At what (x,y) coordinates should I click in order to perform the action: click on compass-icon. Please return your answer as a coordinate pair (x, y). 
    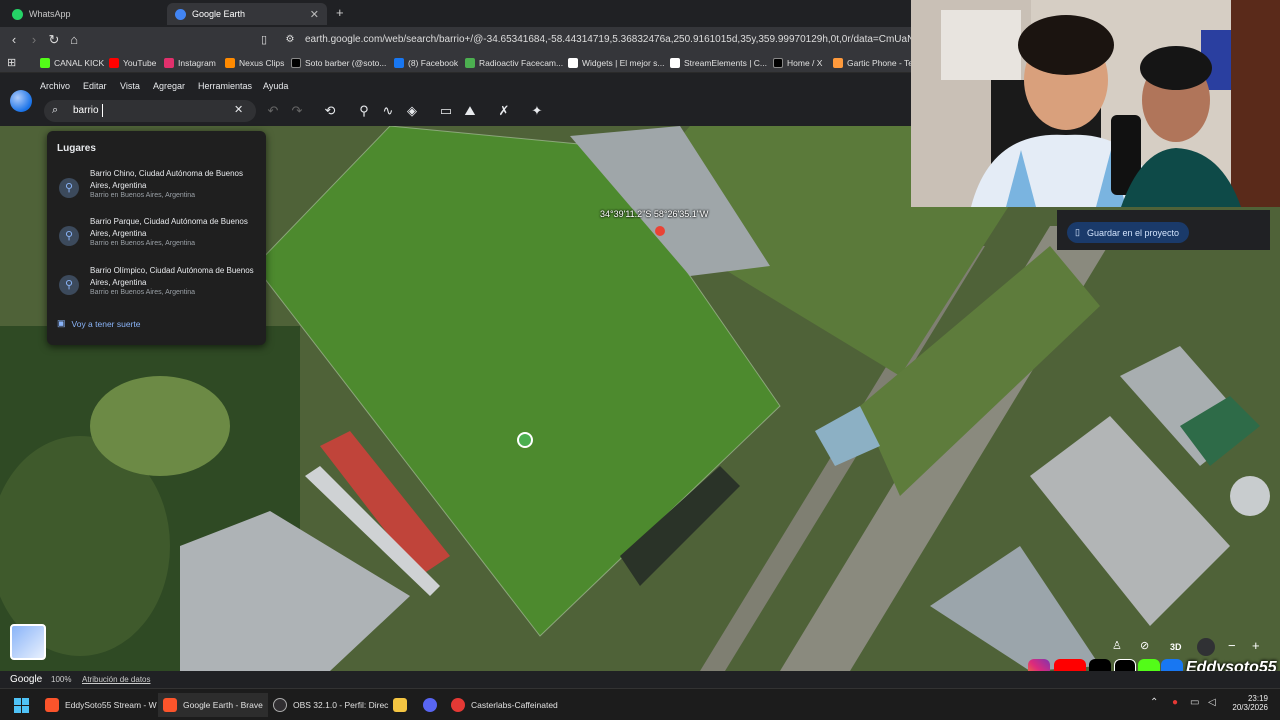
    Looking at the image, I should click on (1206, 647).